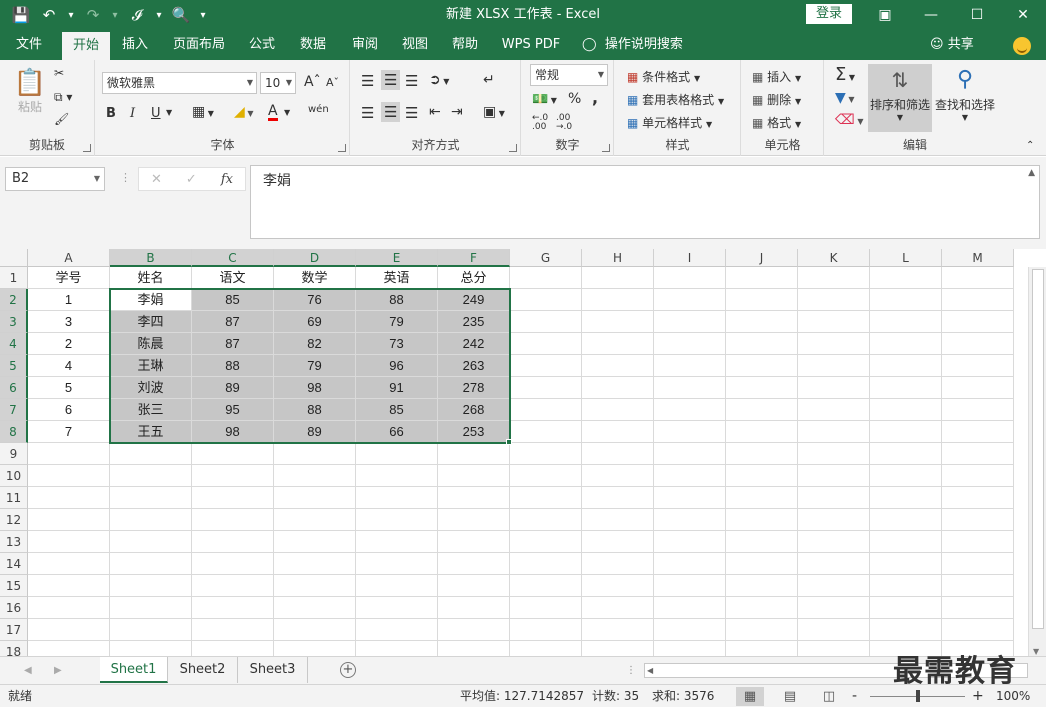 The image size is (1046, 707). Describe the element at coordinates (69, 520) in the screenshot. I see `cell-a12` at that location.